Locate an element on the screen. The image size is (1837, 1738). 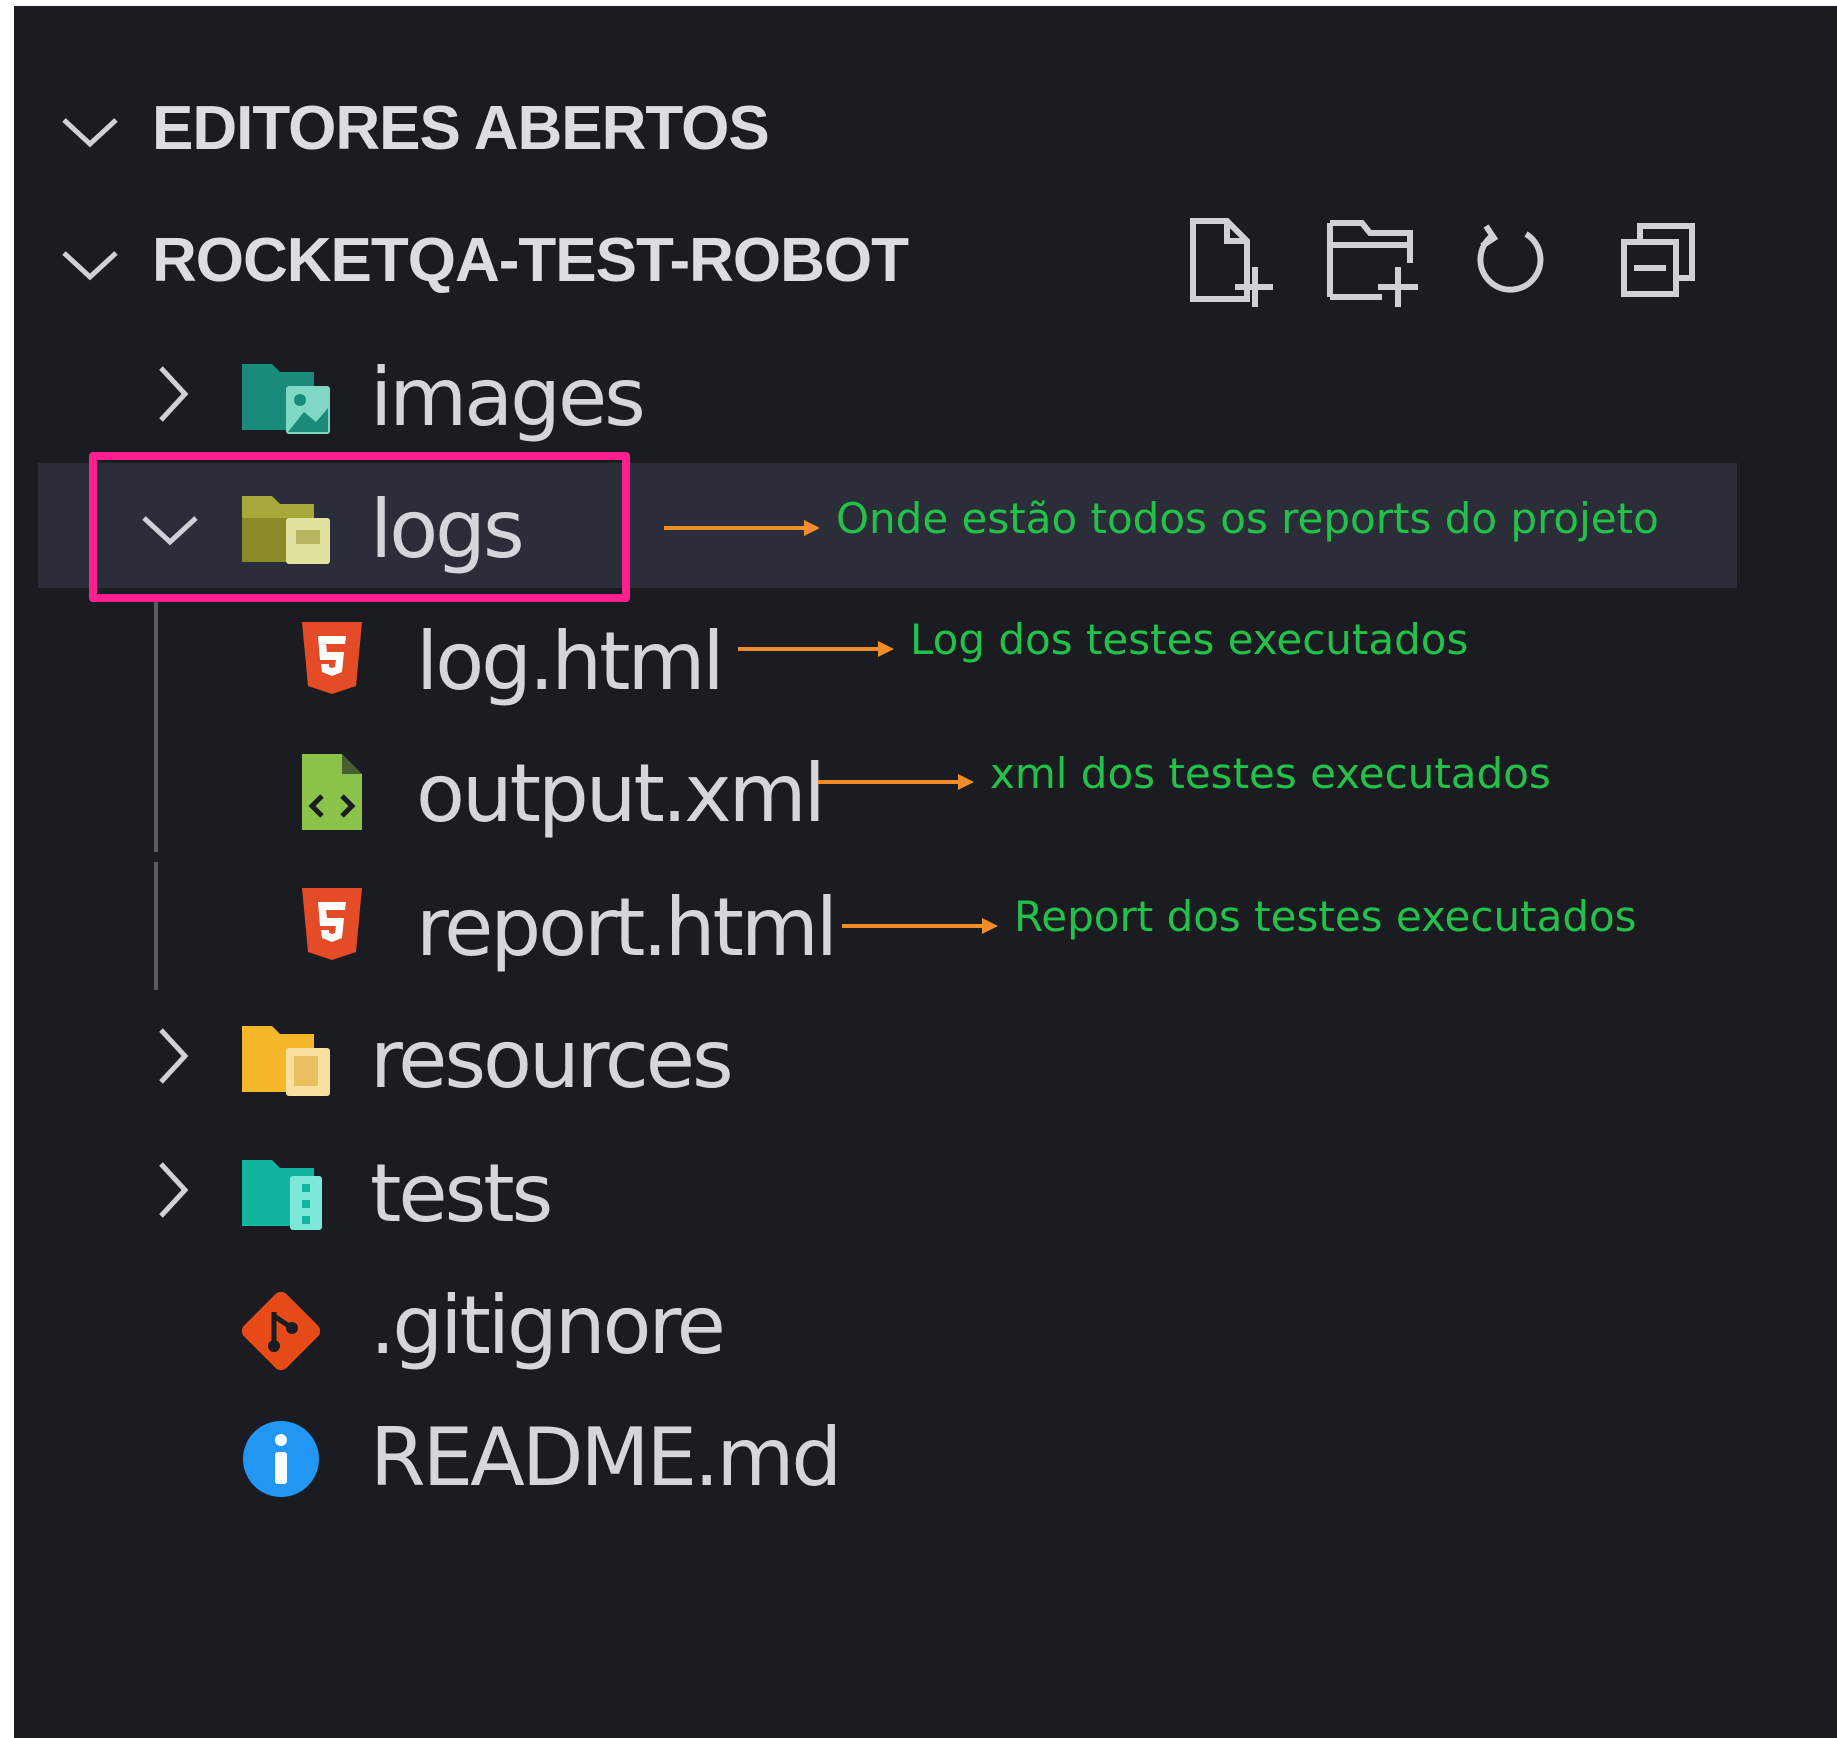
annotation-log-html: Log dos testes executados is located at coordinates (1189, 639).